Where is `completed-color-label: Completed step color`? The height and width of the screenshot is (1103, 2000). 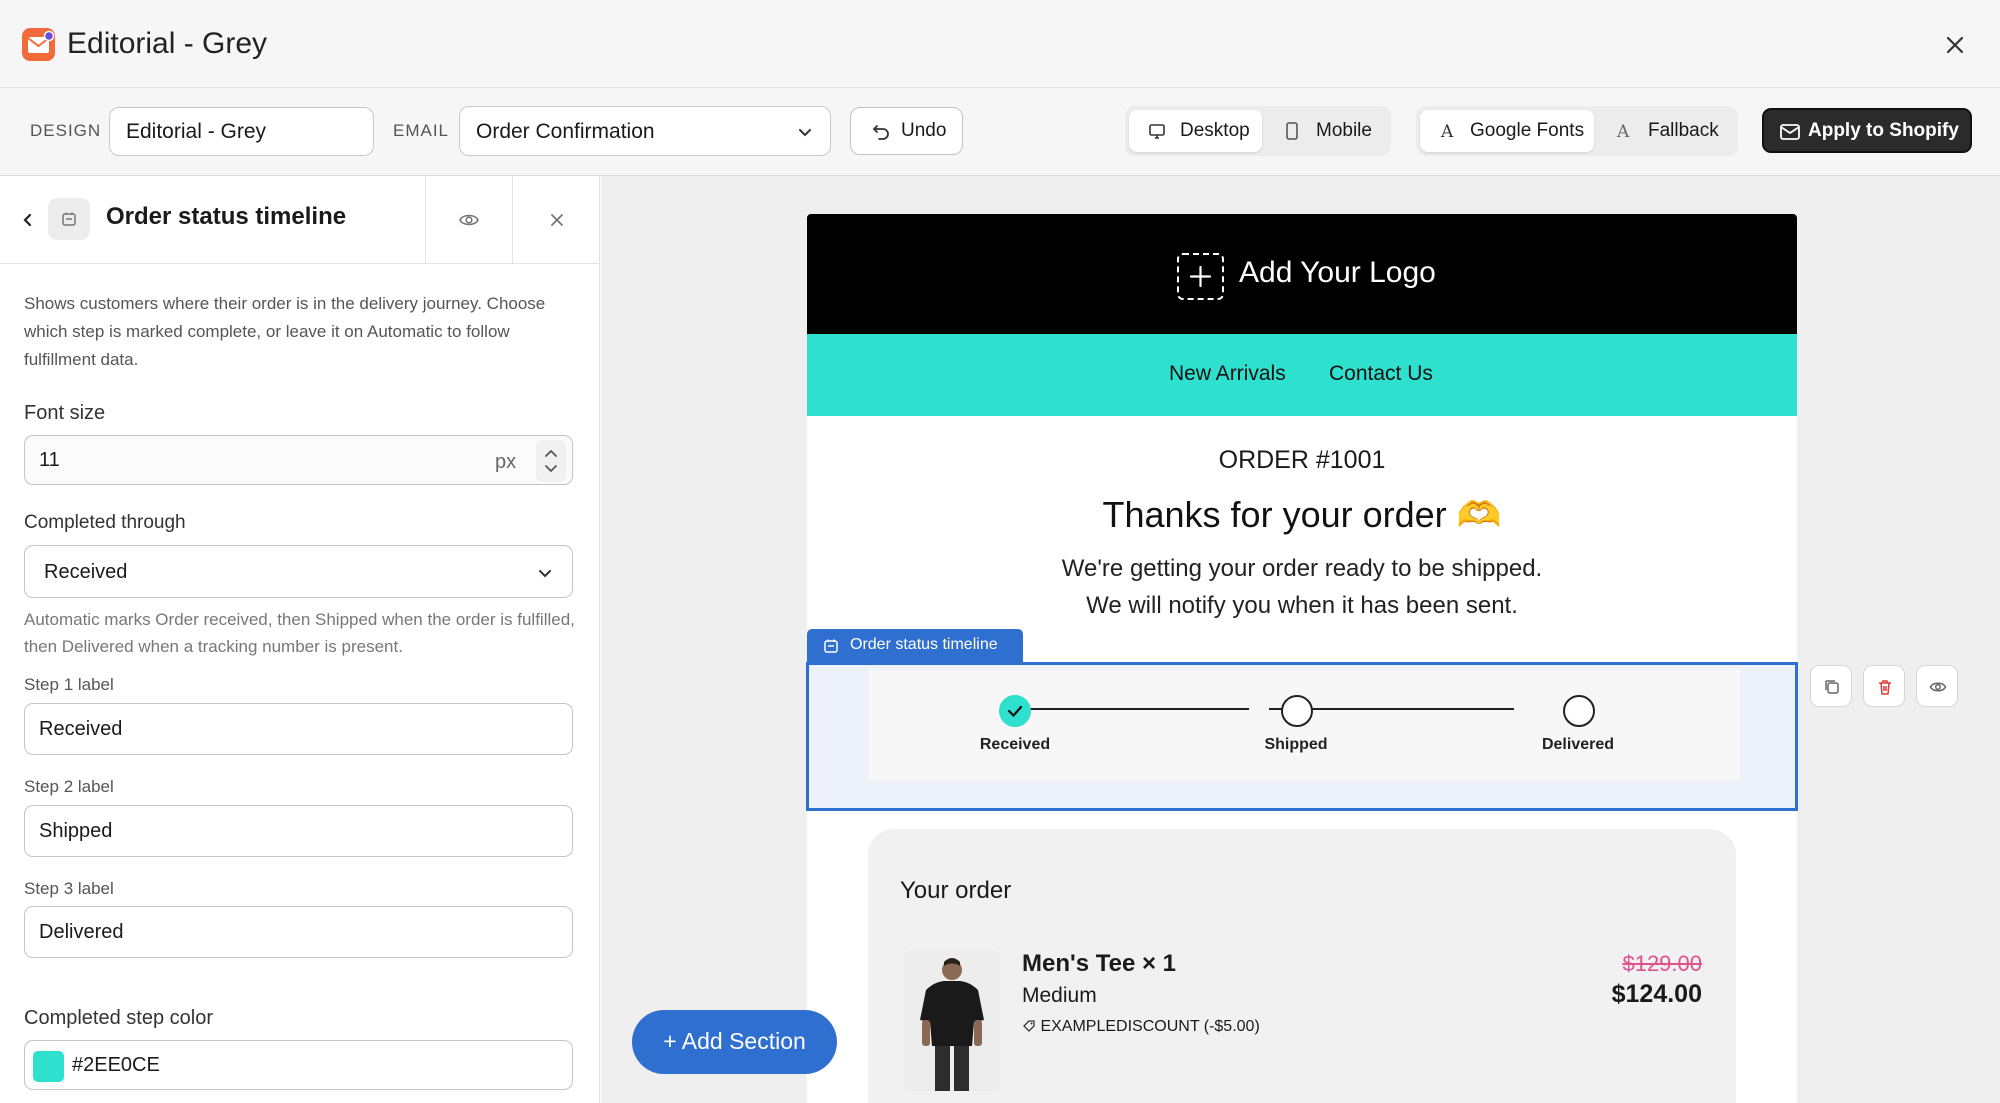
completed-color-label: Completed step color is located at coordinates (118, 1018).